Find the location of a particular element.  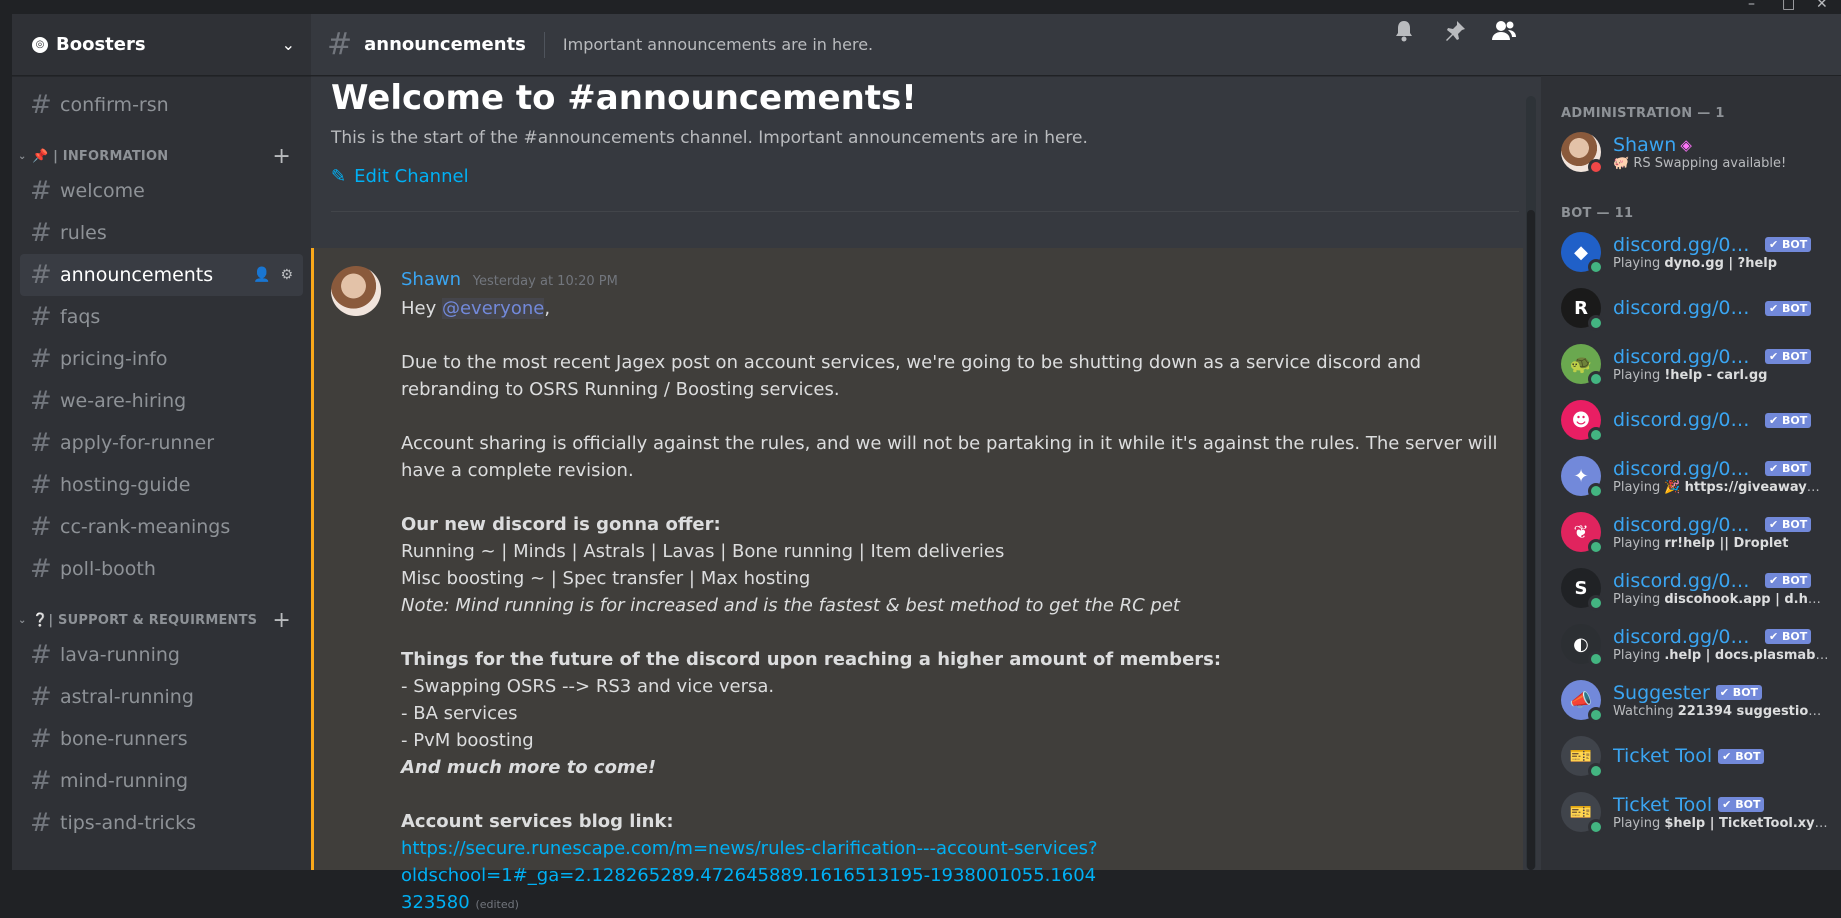

sidebar-item-astral-running: # astral-running is located at coordinates (161, 697).